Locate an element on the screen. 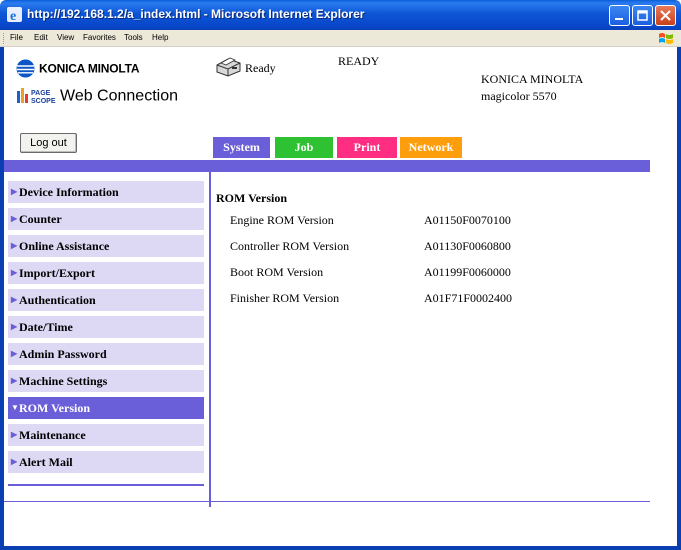  konica-minolta-logo: KONICA MINOLTA is located at coordinates (77, 68).